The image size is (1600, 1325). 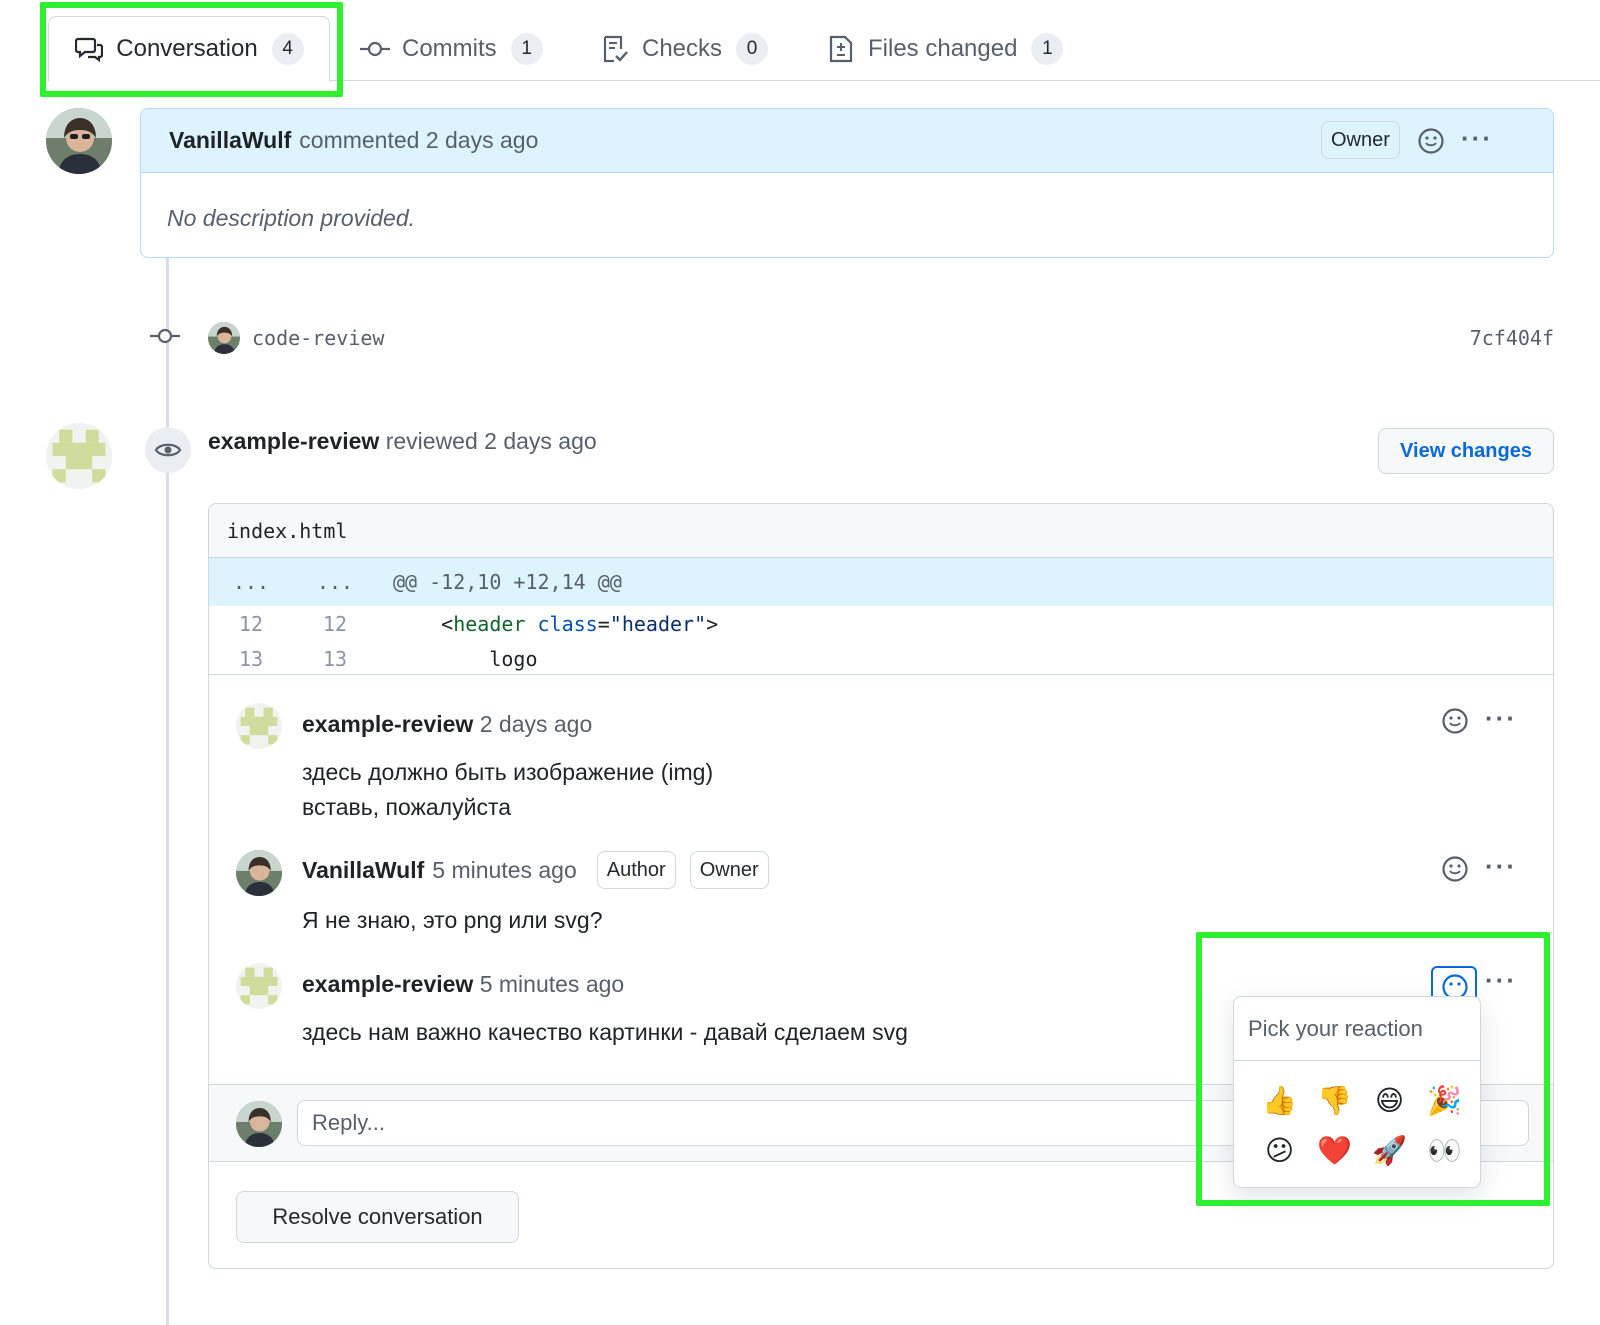 I want to click on comment-line: вставь, пожалуйста, so click(x=407, y=807).